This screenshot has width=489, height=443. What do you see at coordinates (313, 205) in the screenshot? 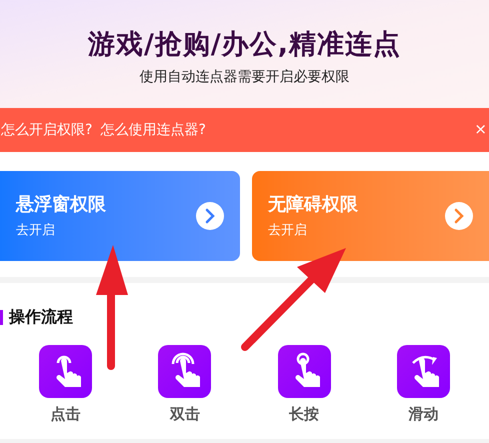
I see `card-title: 无障碍权限` at bounding box center [313, 205].